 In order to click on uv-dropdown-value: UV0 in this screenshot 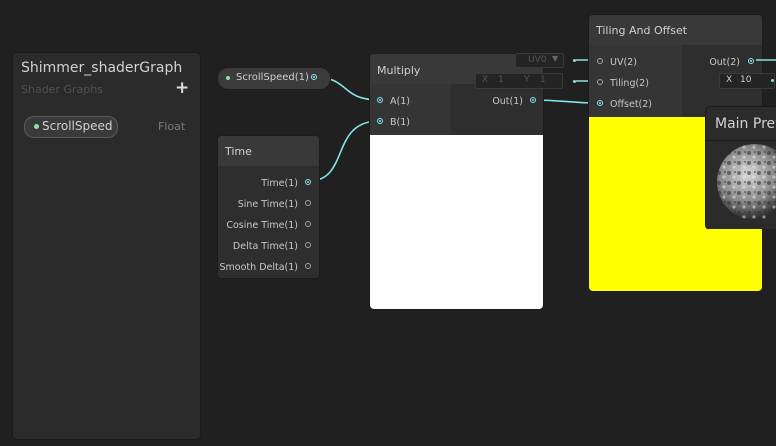, I will do `click(537, 60)`.